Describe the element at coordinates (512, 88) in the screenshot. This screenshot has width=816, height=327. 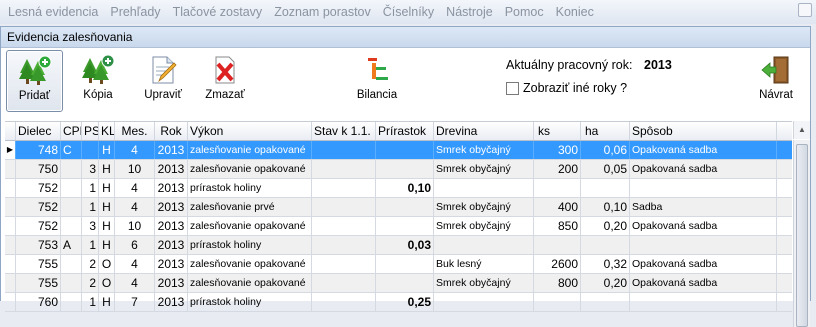
I see `checkbox-box` at that location.